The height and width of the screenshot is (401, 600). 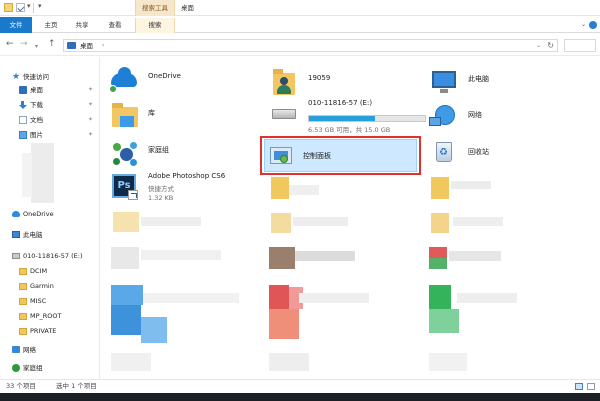 I want to click on sidebar-label: 此电脑, so click(x=33, y=235).